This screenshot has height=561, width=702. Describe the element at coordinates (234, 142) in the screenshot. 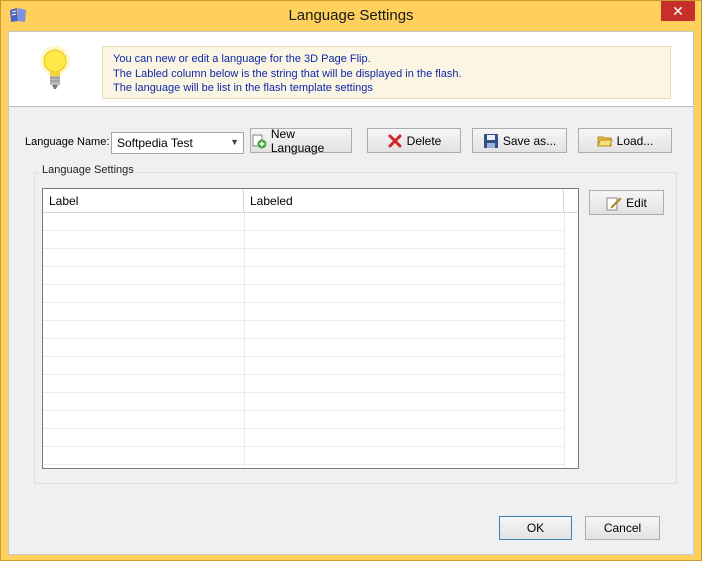

I see `chevron-down-icon: ▼` at that location.